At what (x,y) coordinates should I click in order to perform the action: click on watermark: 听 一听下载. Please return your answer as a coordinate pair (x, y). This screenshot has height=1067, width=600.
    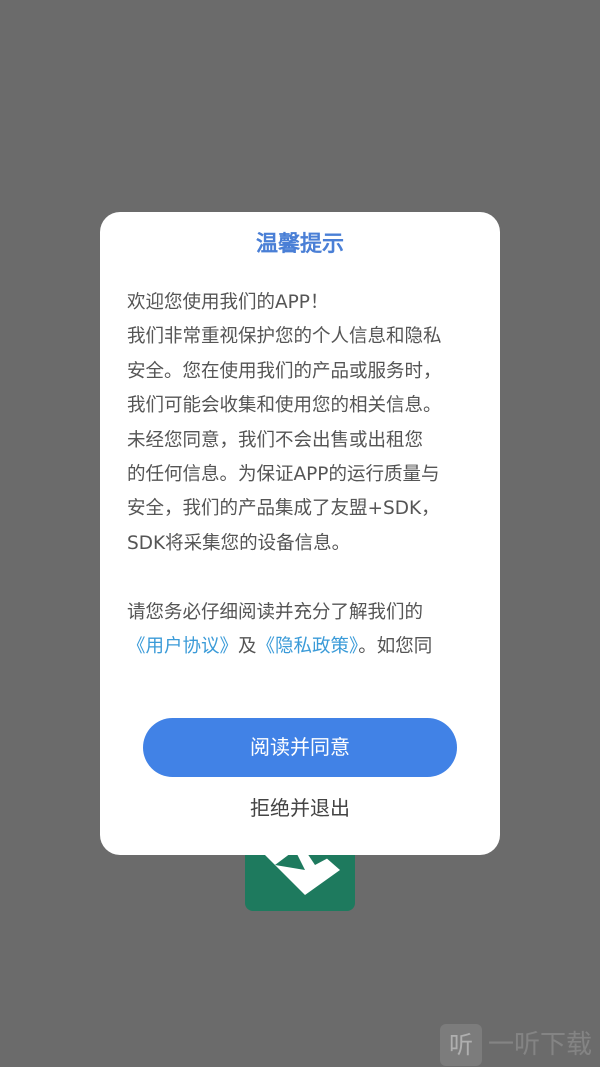
    Looking at the image, I should click on (520, 1045).